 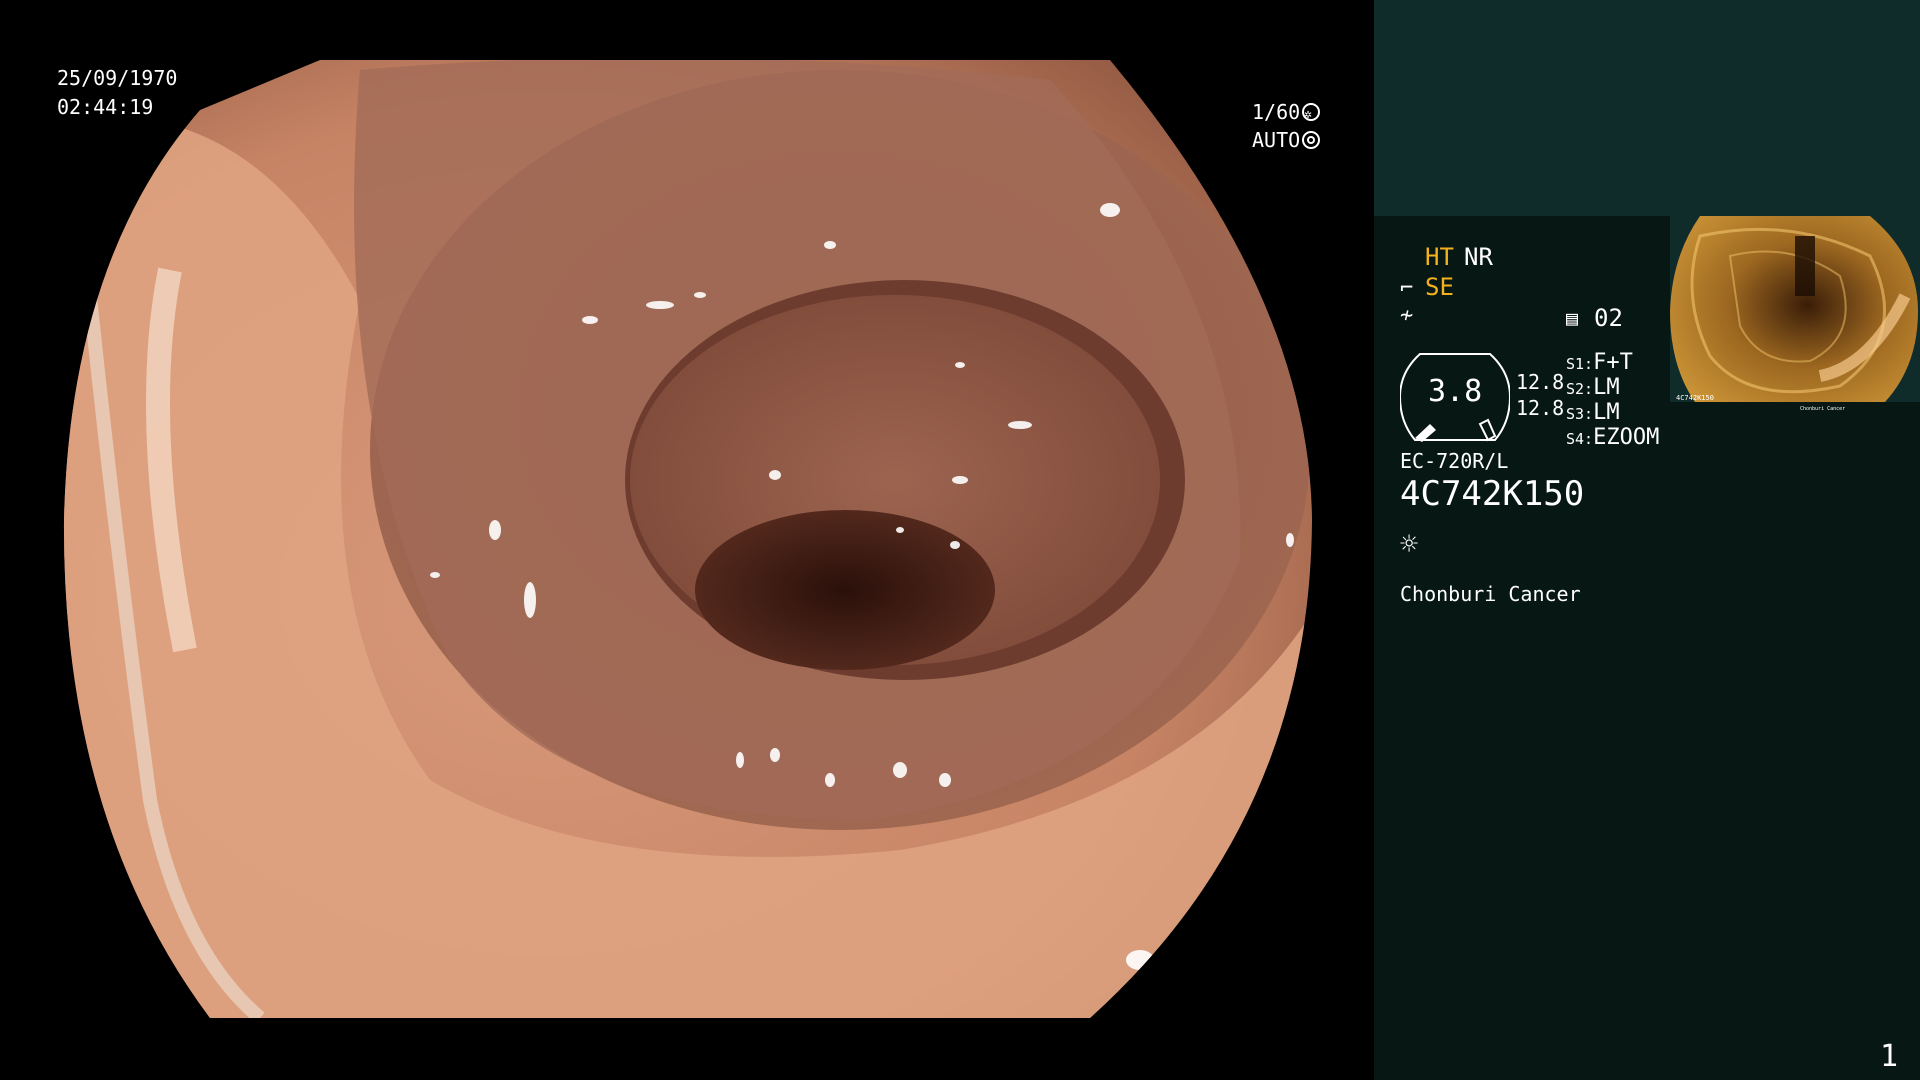 I want to click on gauge-value: 3.8, so click(x=1455, y=391).